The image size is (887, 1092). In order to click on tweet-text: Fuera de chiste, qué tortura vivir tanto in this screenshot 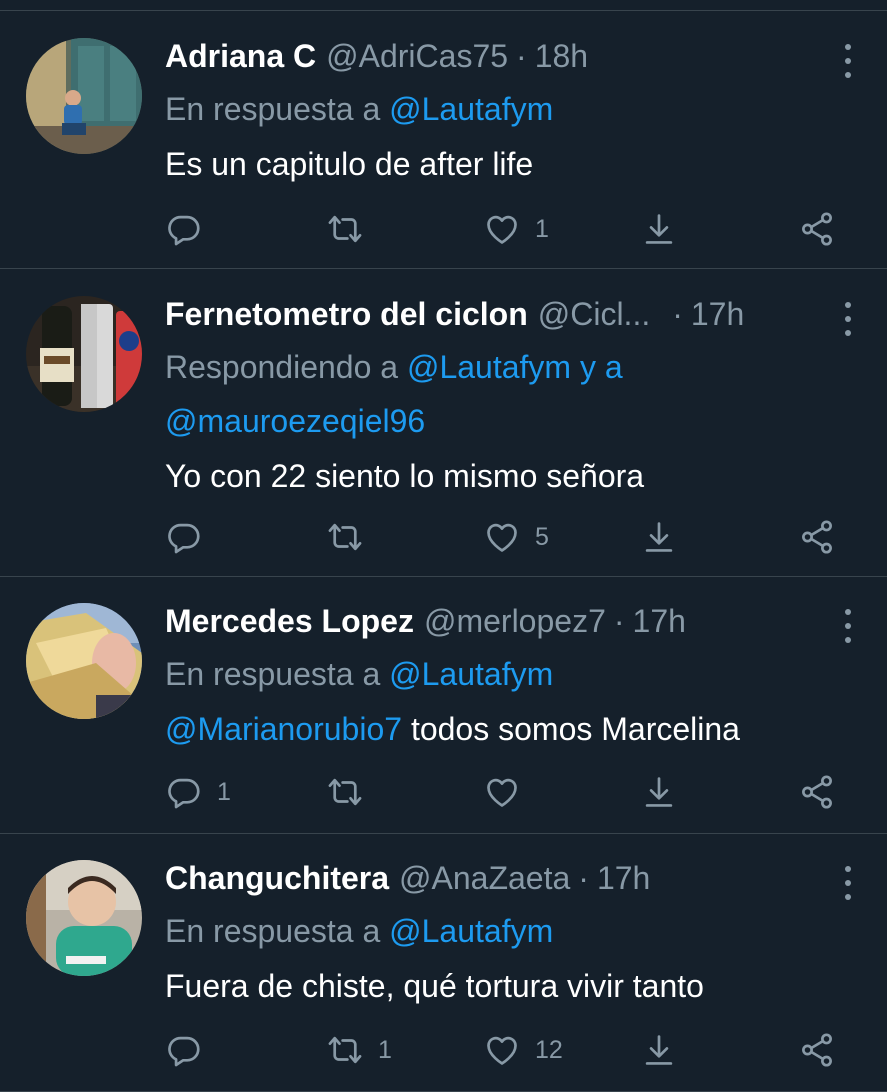, I will do `click(434, 986)`.